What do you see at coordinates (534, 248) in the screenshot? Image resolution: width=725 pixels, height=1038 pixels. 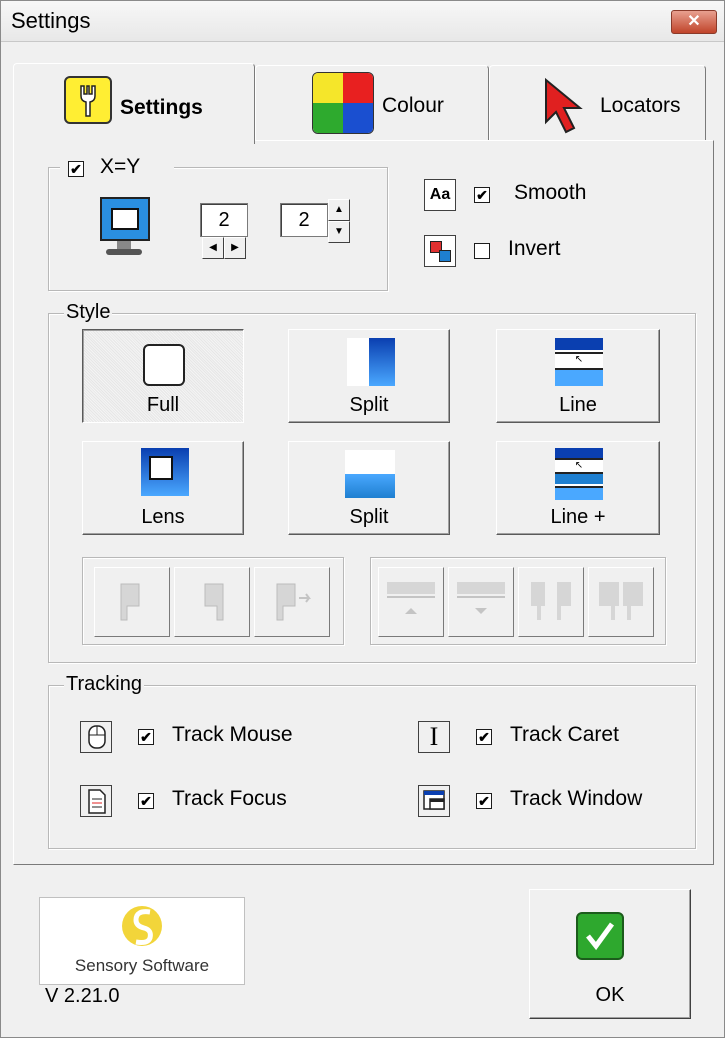 I see `invert-label: Invert` at bounding box center [534, 248].